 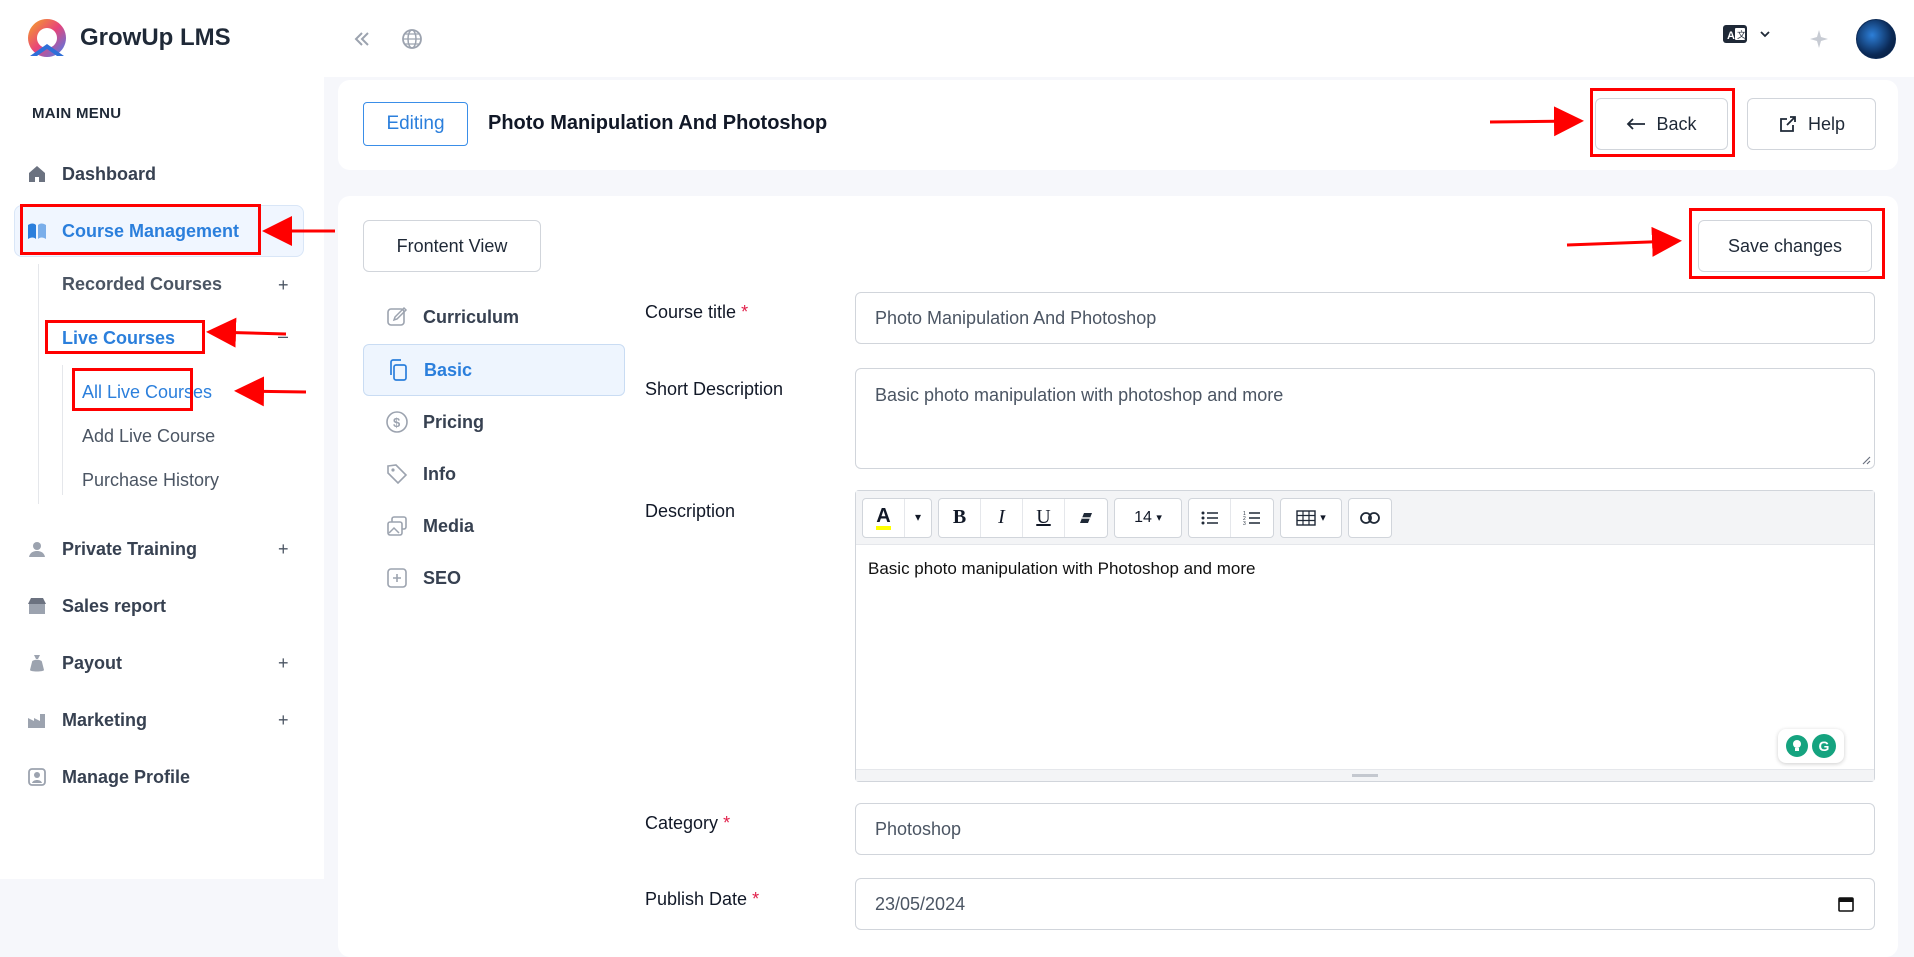 I want to click on arrow-to-all-live-courses, so click(x=270, y=391).